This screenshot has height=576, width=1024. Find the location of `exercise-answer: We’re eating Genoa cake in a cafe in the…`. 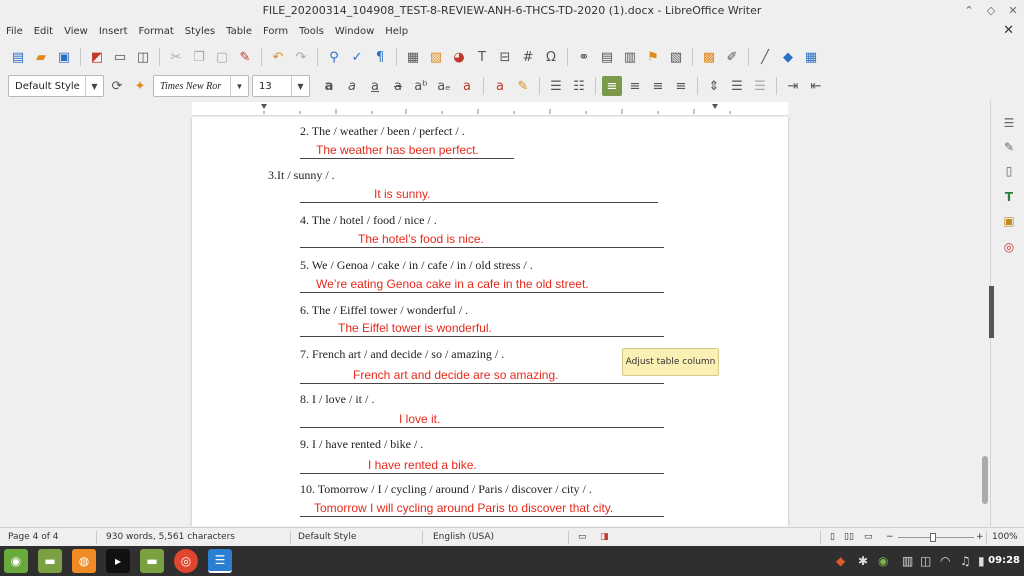

exercise-answer: We’re eating Genoa cake in a cafe in the… is located at coordinates (482, 285).